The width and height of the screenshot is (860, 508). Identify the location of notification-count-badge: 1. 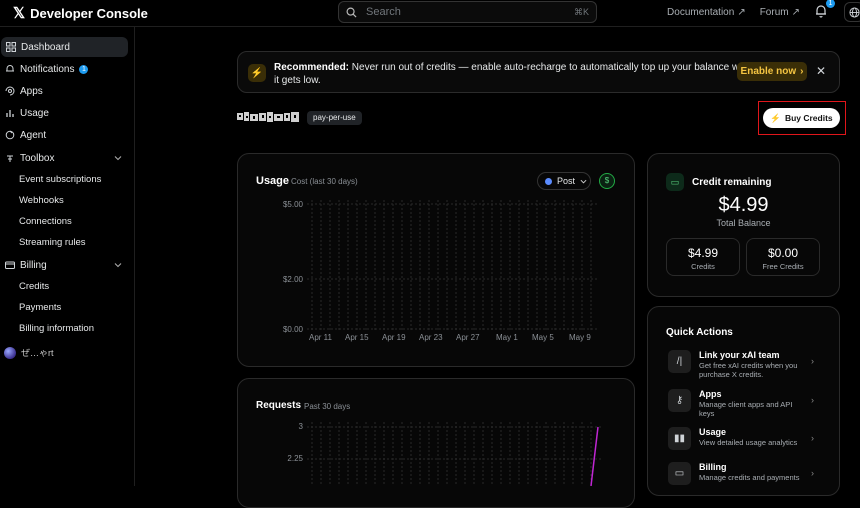
(84, 69).